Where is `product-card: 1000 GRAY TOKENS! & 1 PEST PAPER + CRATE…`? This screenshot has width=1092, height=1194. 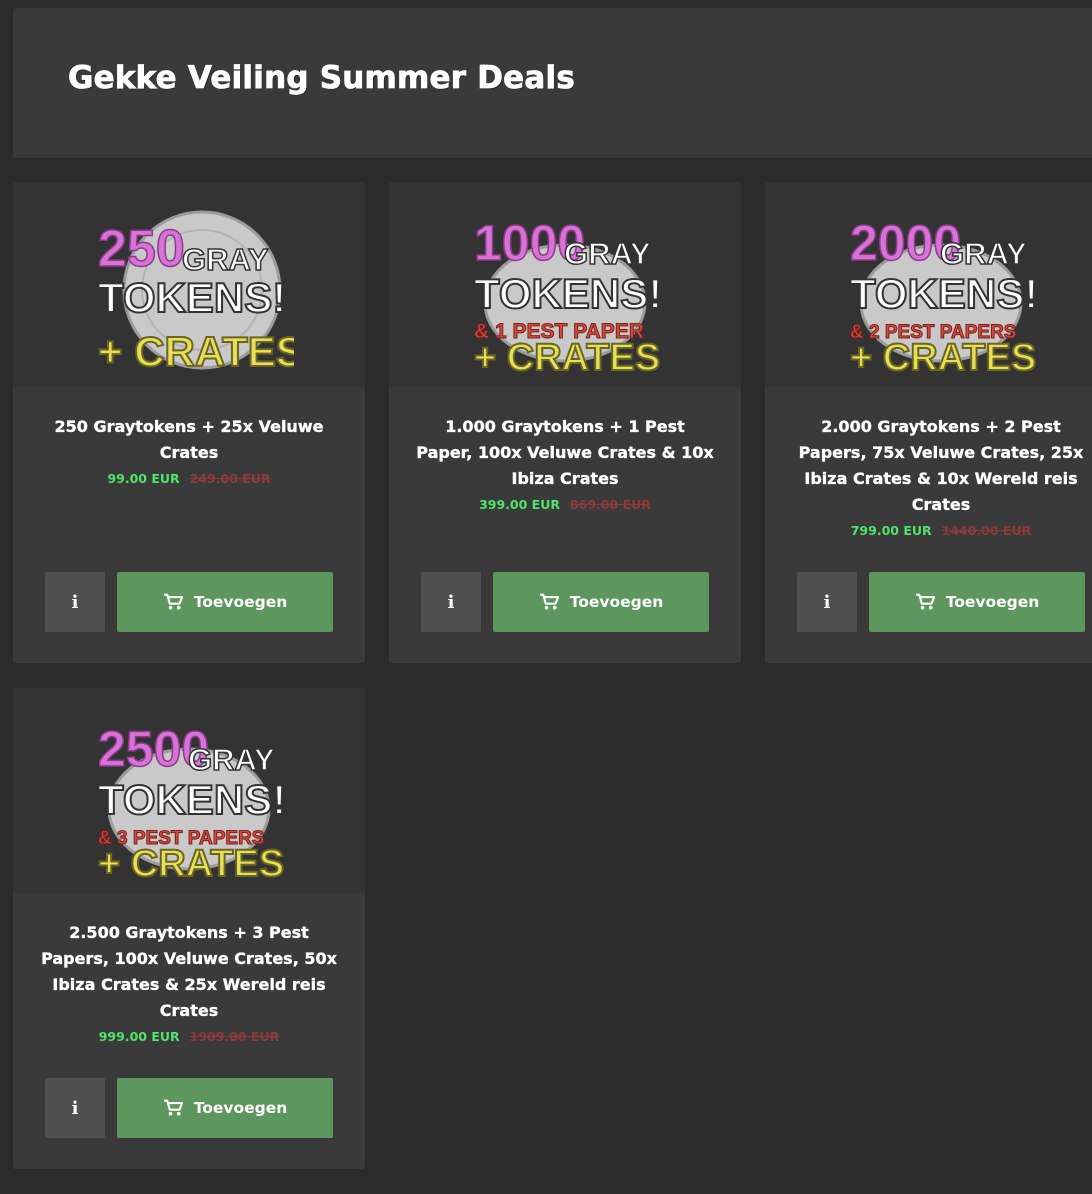 product-card: 1000 GRAY TOKENS! & 1 PEST PAPER + CRATE… is located at coordinates (565, 422).